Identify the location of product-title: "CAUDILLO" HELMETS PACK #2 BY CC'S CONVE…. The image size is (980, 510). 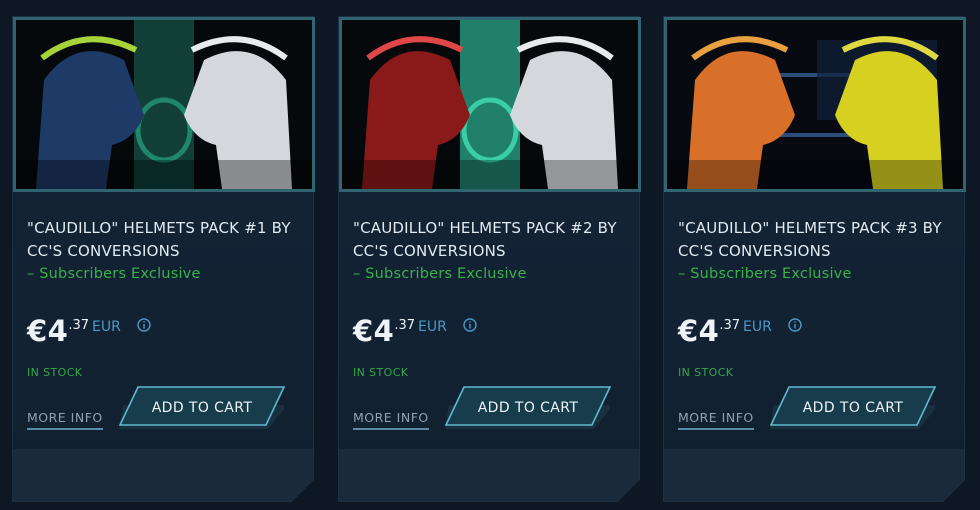
(493, 251).